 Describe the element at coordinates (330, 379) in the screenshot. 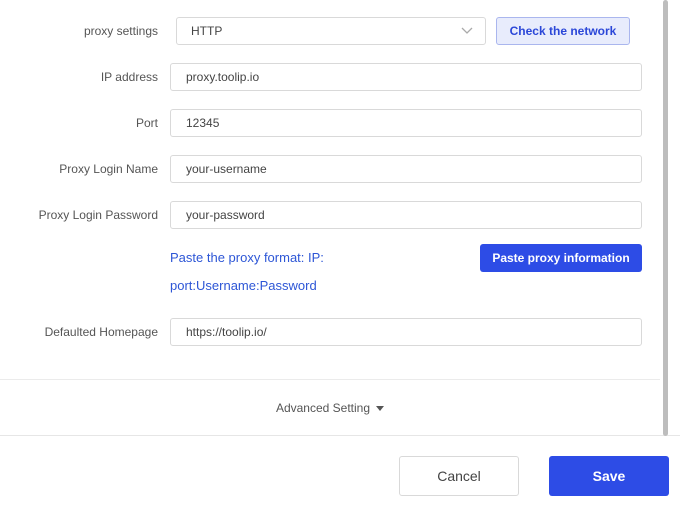

I see `divider` at that location.